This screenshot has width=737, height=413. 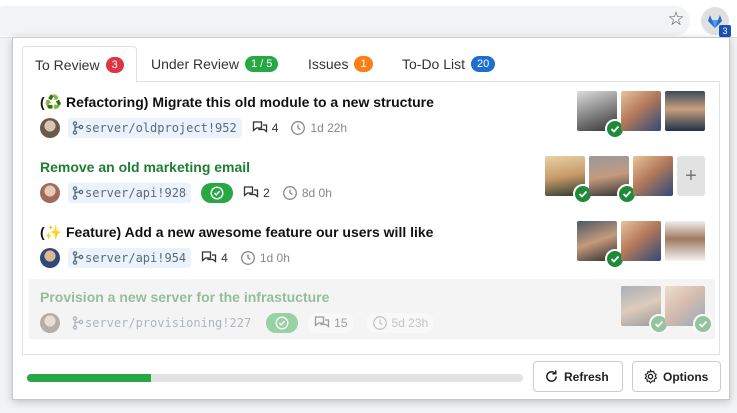 I want to click on ref-text: server/provisioning!227, so click(x=168, y=323).